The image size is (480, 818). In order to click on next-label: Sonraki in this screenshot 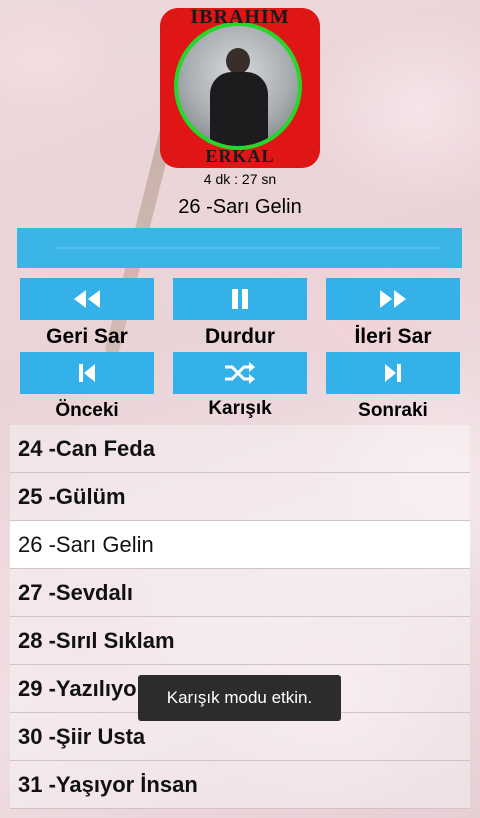, I will do `click(393, 410)`.